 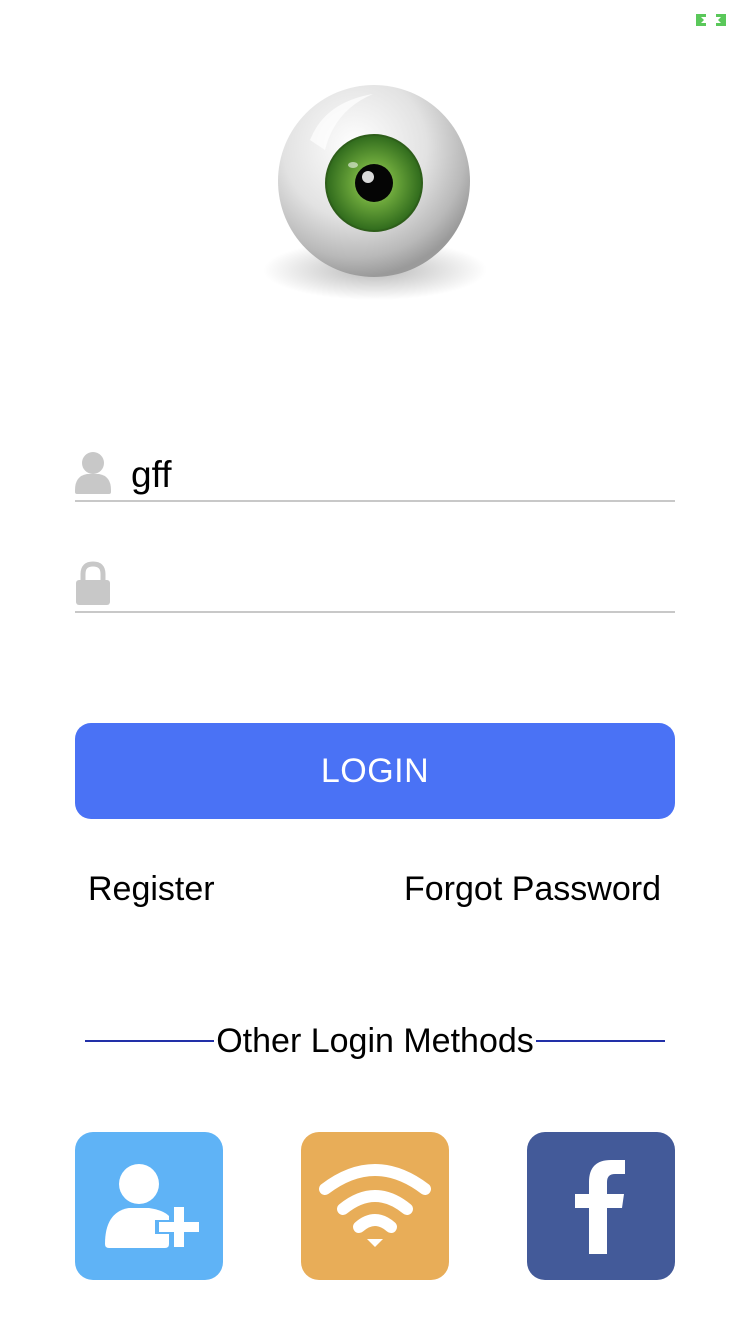 I want to click on forgot-password-link: Forgot Password, so click(x=532, y=889).